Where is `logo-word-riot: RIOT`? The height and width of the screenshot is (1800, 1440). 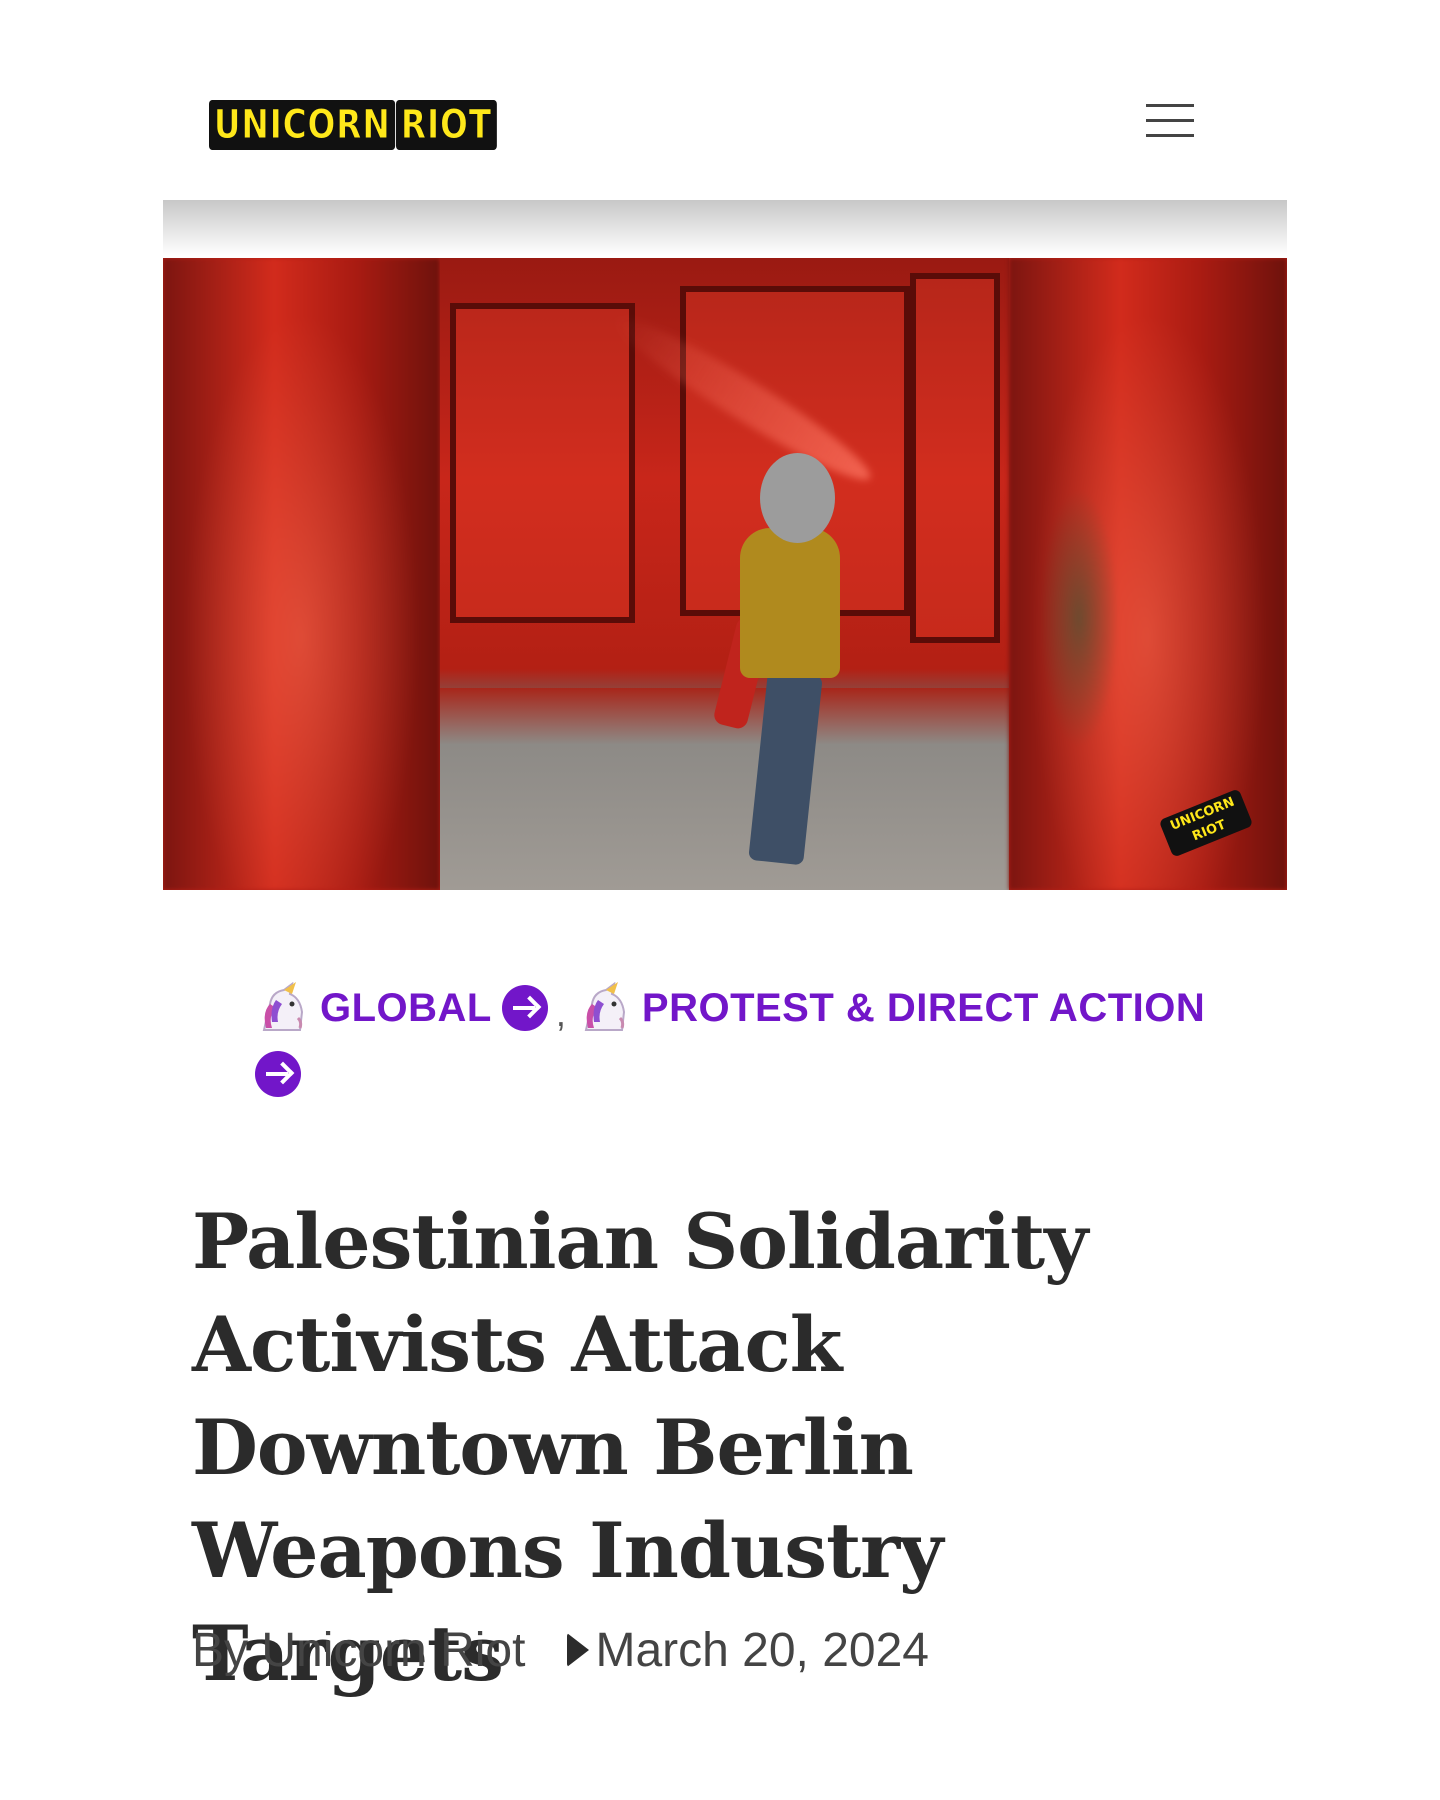 logo-word-riot: RIOT is located at coordinates (447, 125).